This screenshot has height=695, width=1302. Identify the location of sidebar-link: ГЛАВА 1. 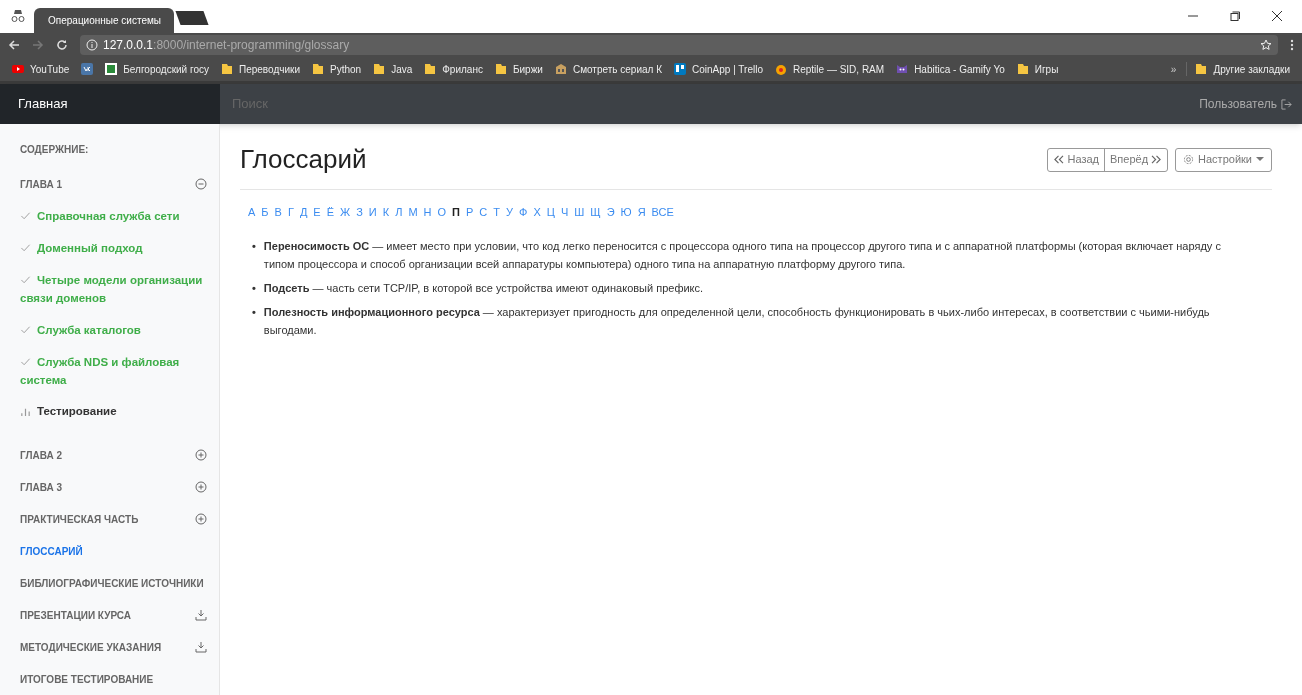
(41, 184).